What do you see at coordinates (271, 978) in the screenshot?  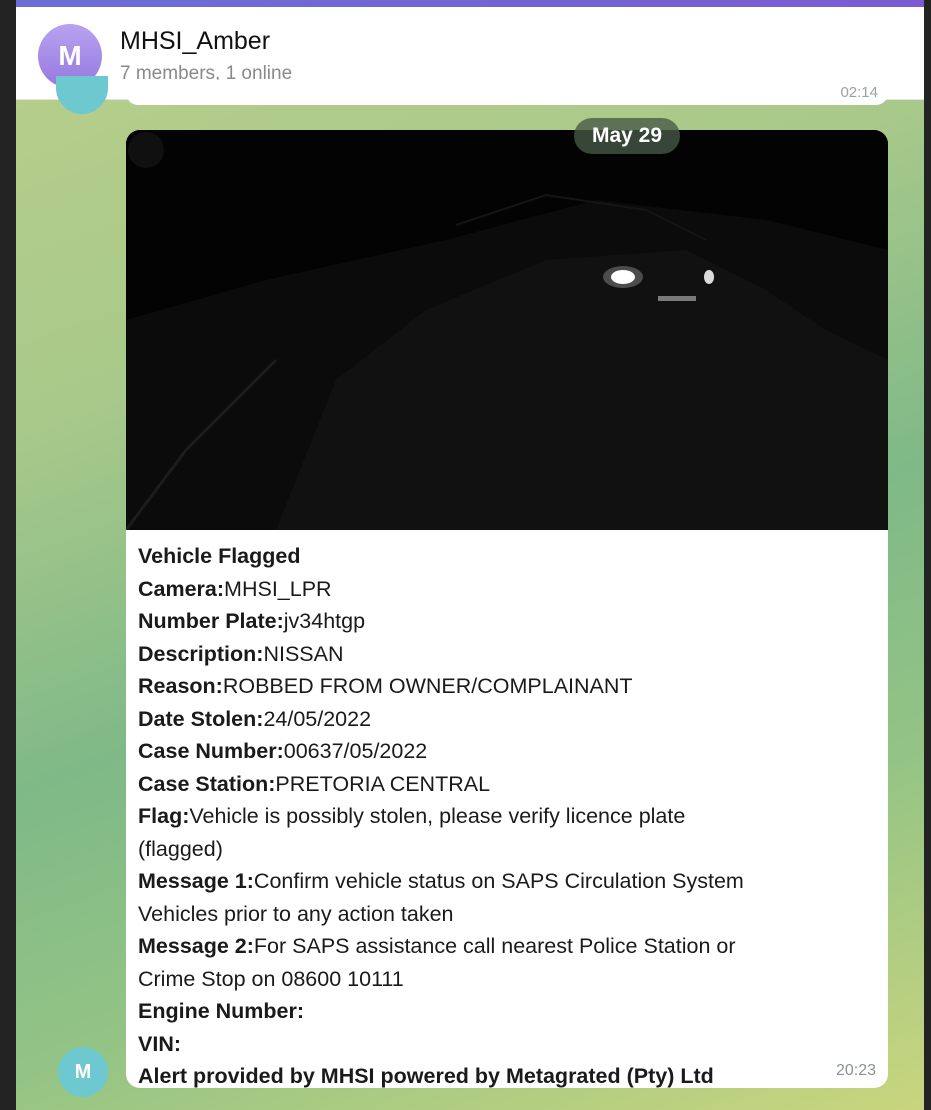 I see `message-2-value-cont: Crime Stop on 08600 10111` at bounding box center [271, 978].